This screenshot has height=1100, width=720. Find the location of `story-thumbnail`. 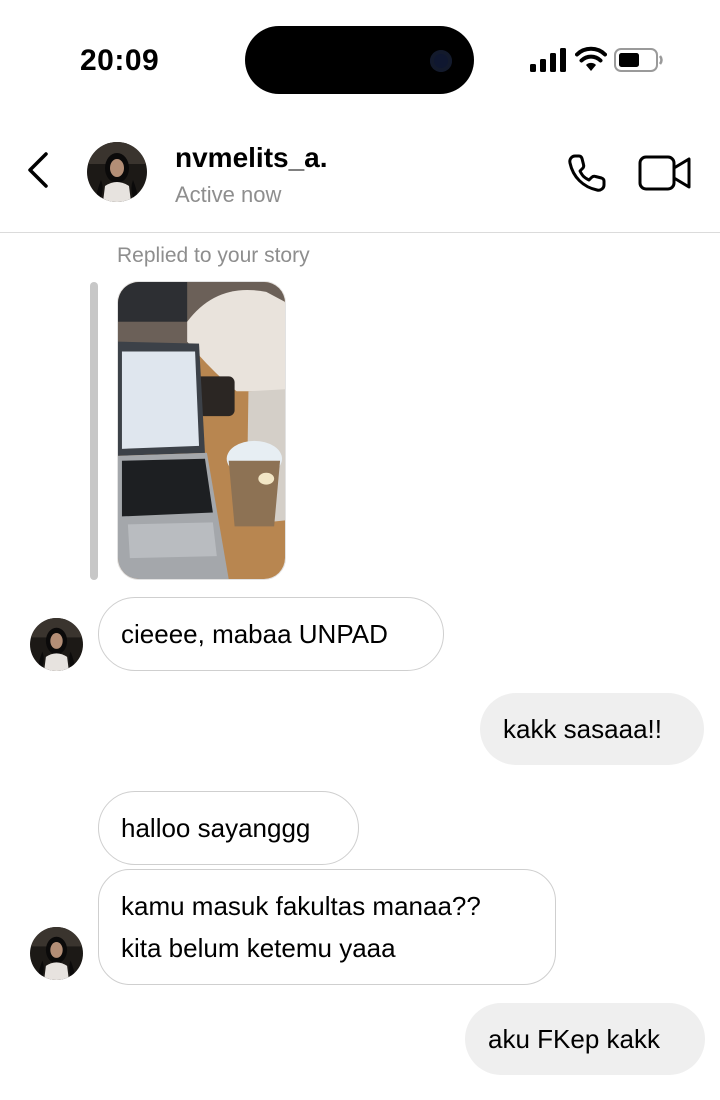

story-thumbnail is located at coordinates (201, 430).